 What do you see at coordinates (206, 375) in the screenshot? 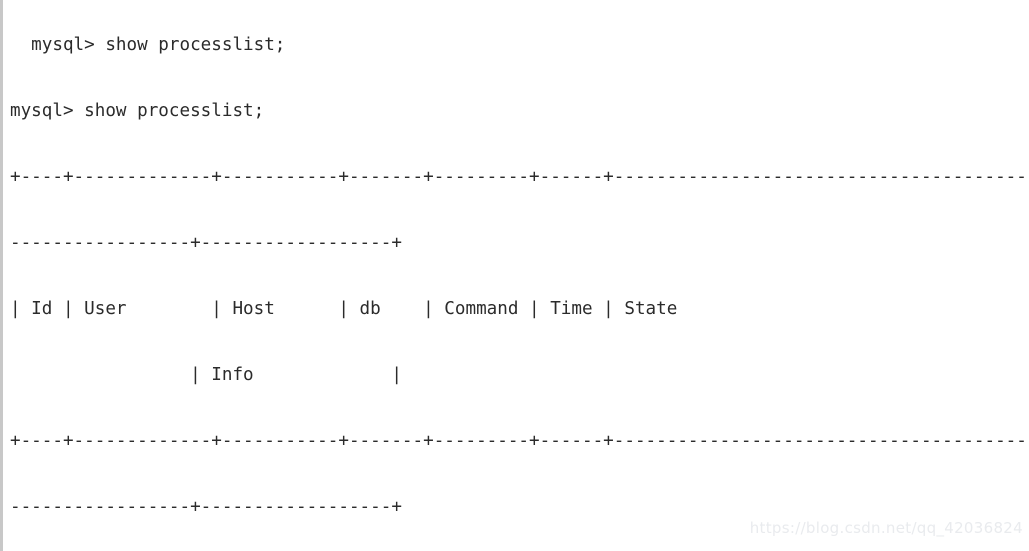
I see `table-header-part2: | Info |` at bounding box center [206, 375].